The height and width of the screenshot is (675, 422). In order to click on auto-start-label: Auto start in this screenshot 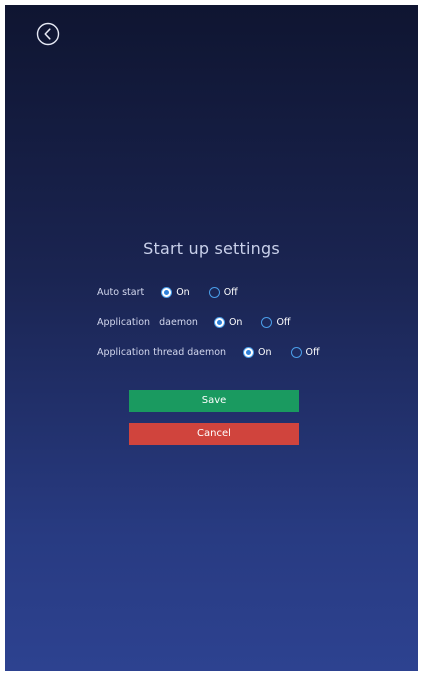, I will do `click(121, 292)`.